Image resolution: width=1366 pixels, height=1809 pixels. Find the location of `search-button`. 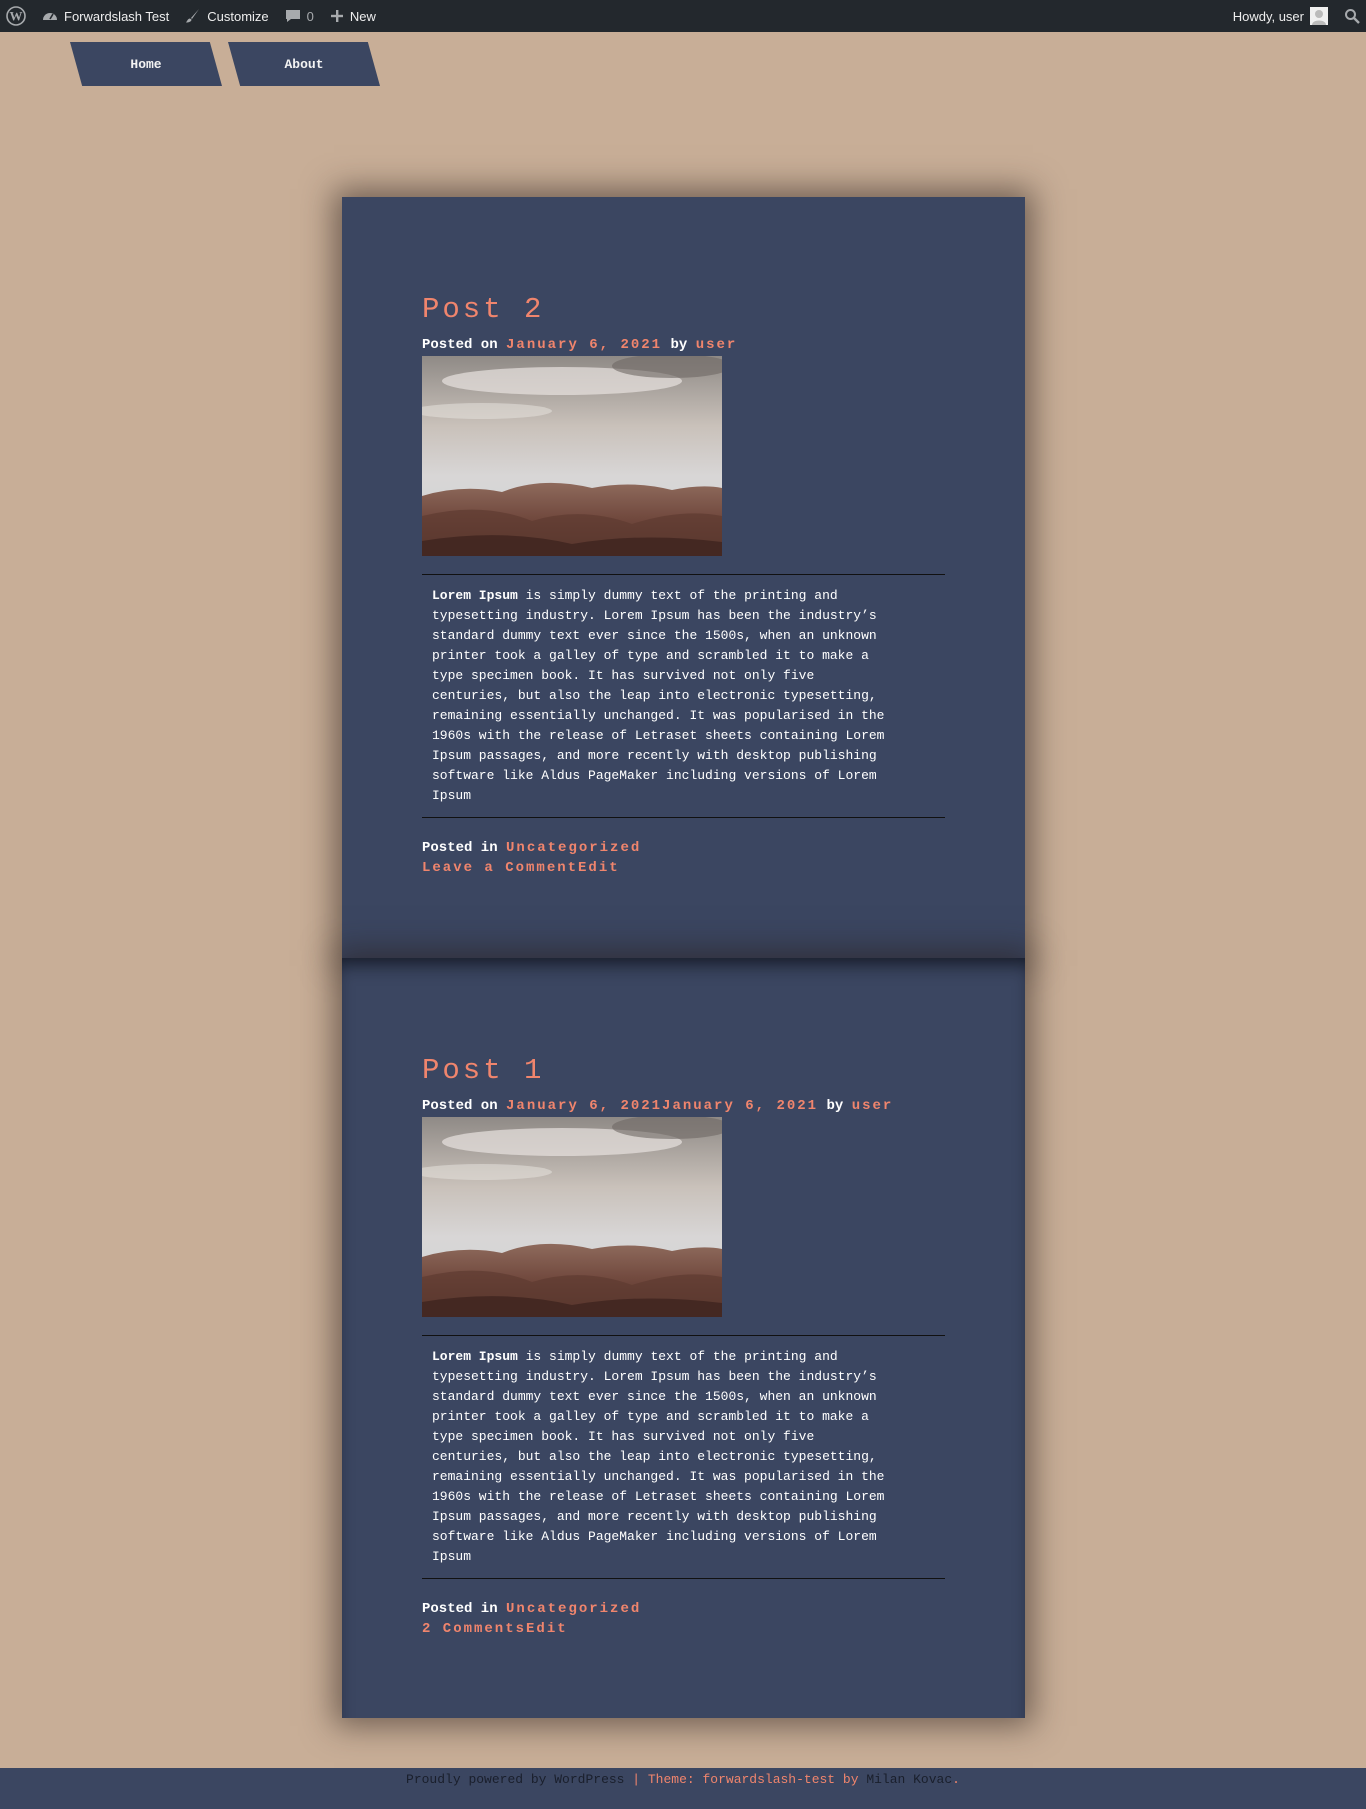

search-button is located at coordinates (1351, 16).